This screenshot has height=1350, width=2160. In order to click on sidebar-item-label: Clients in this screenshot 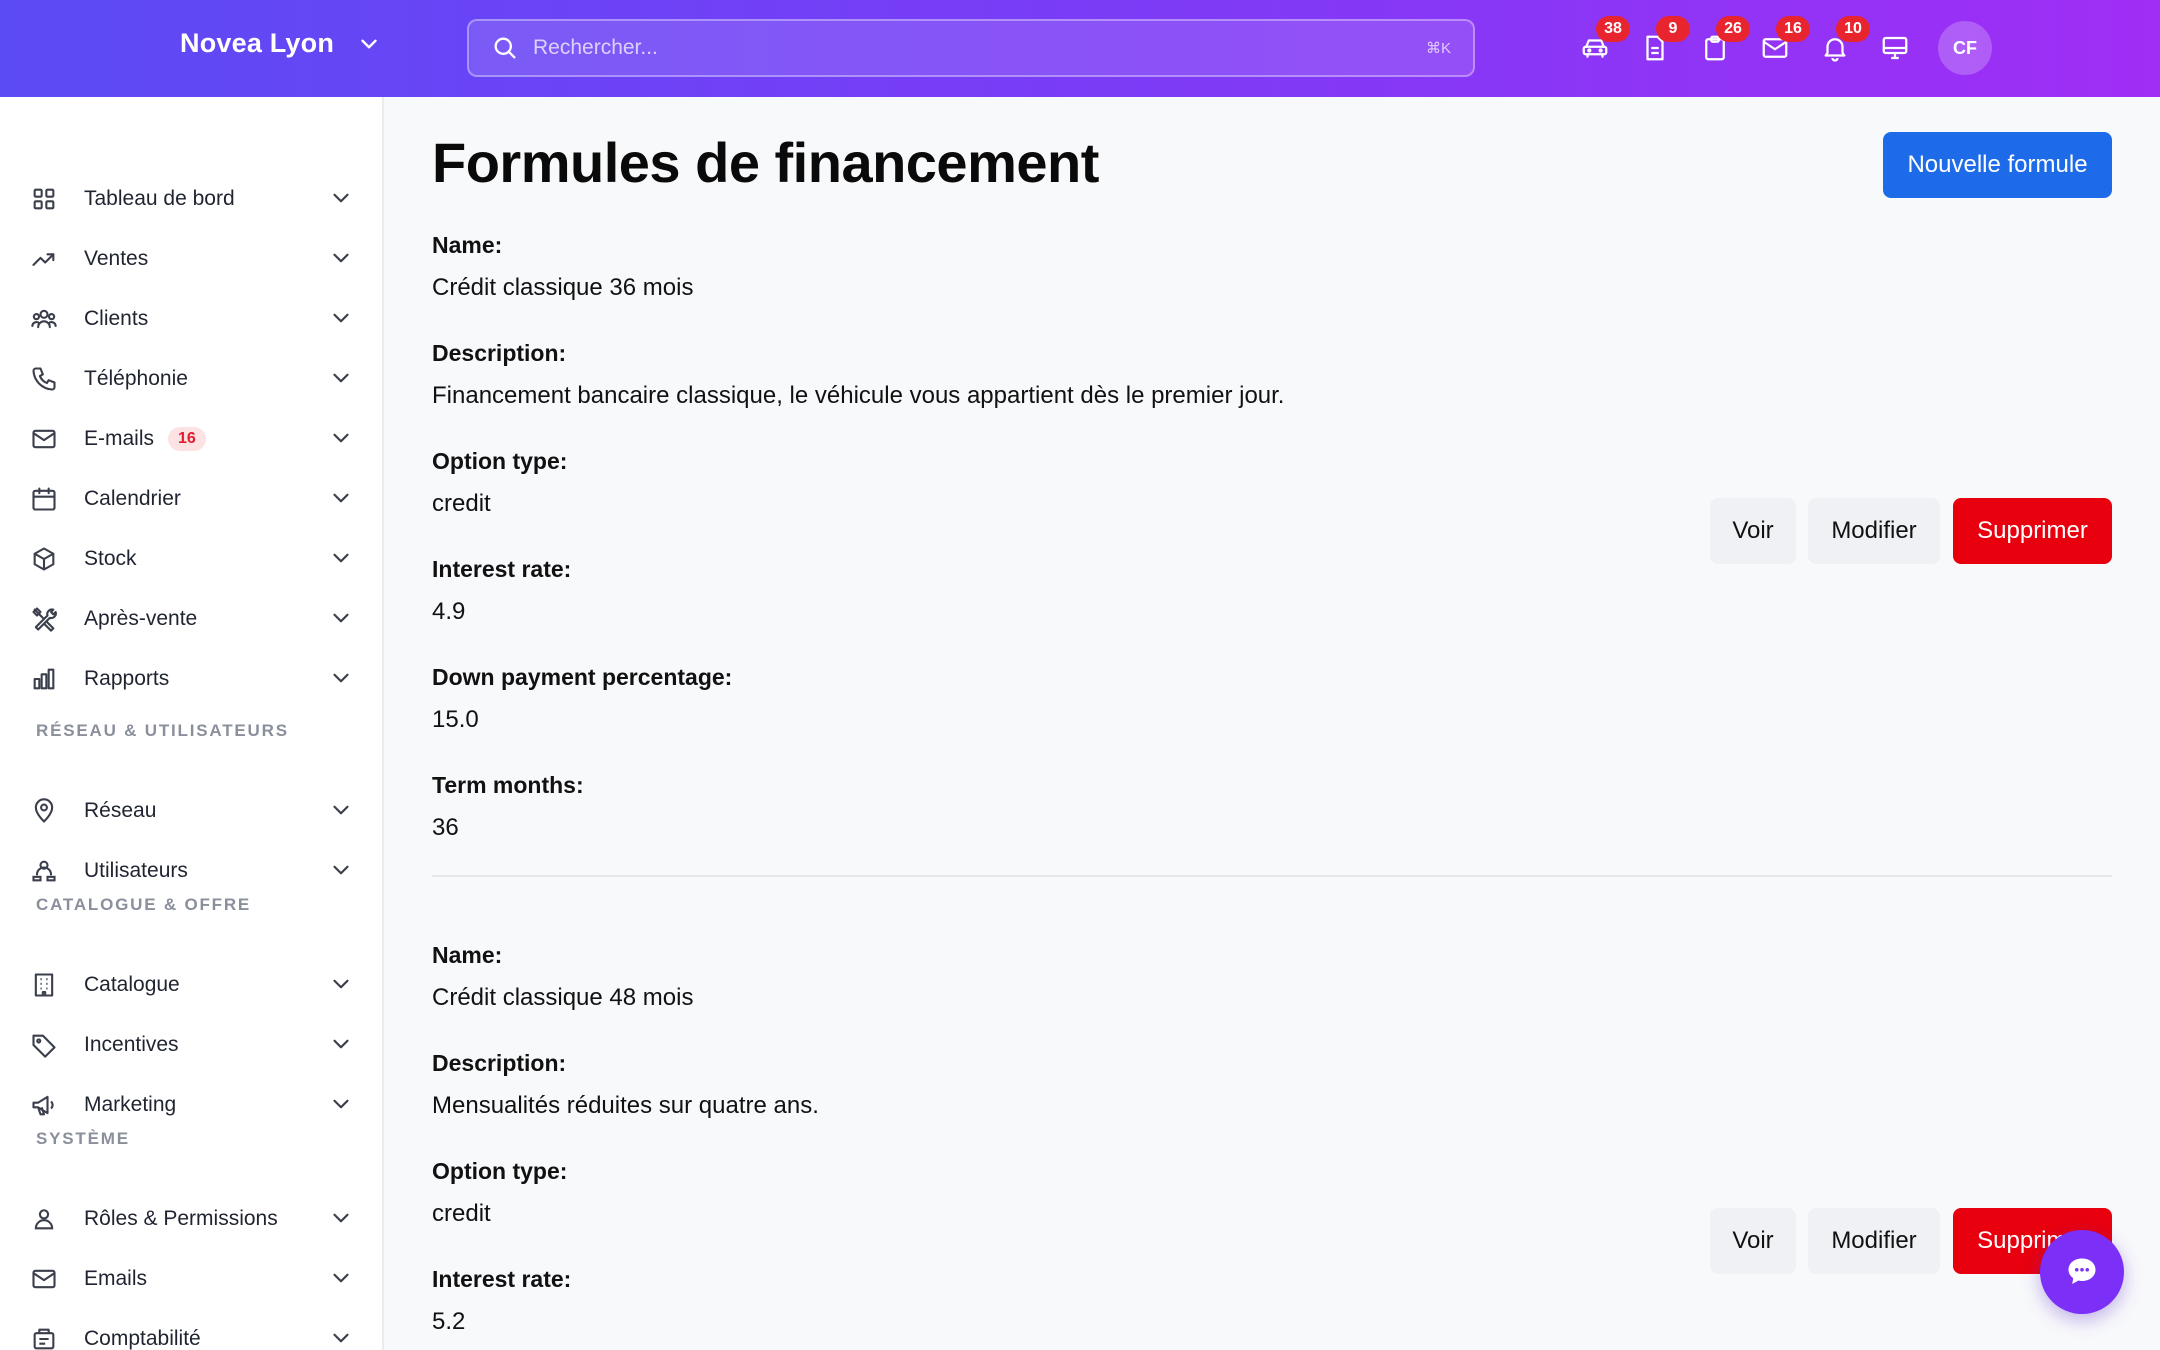, I will do `click(116, 318)`.